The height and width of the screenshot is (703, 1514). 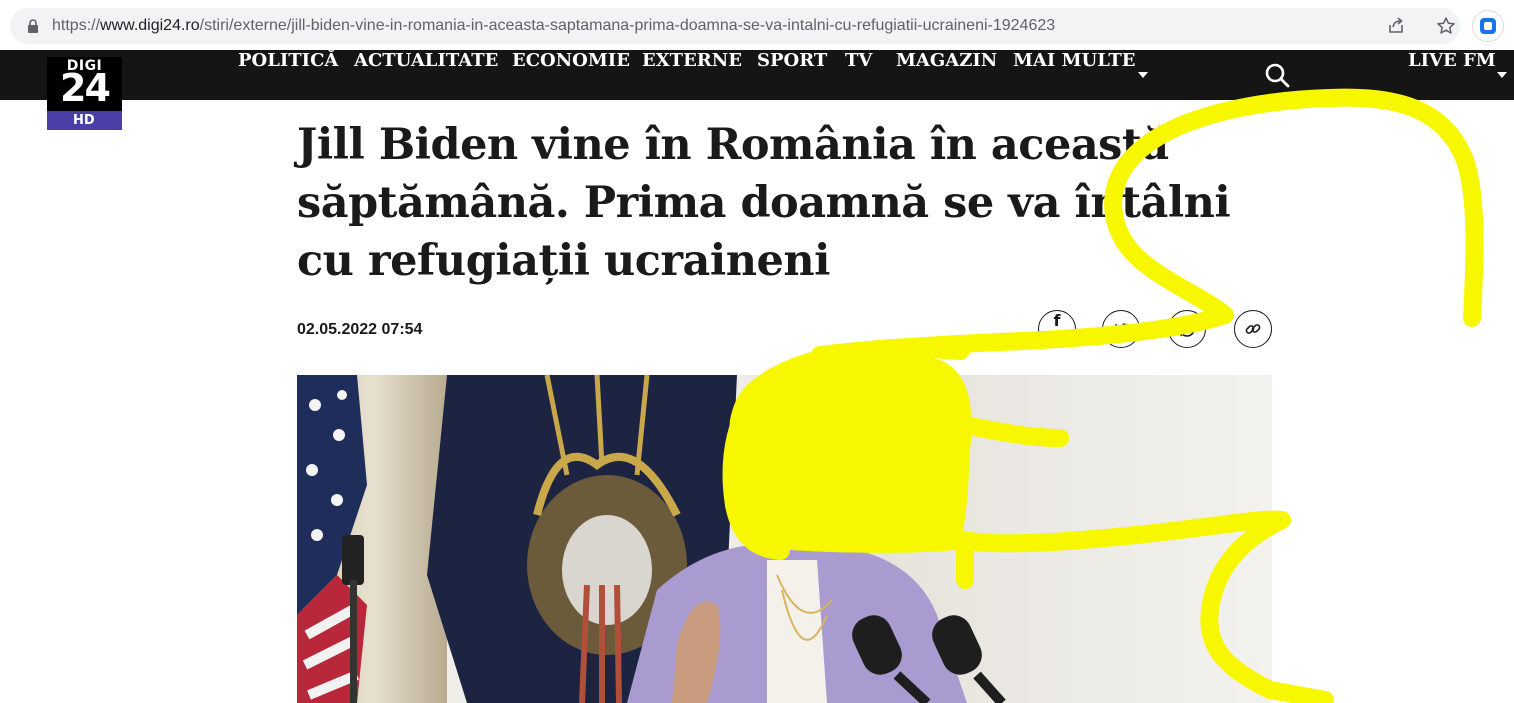 What do you see at coordinates (1452, 75) in the screenshot?
I see `live-fm-link: LIVE FM` at bounding box center [1452, 75].